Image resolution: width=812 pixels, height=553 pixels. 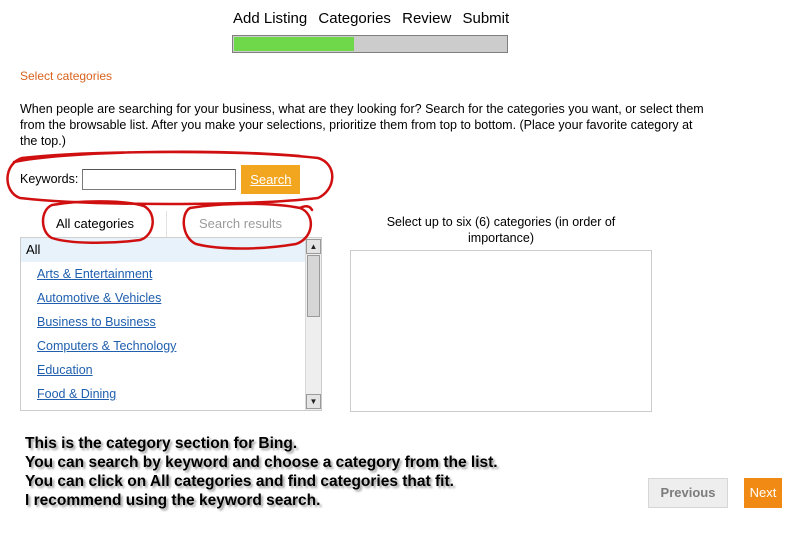 What do you see at coordinates (171, 370) in the screenshot?
I see `category-item: Education` at bounding box center [171, 370].